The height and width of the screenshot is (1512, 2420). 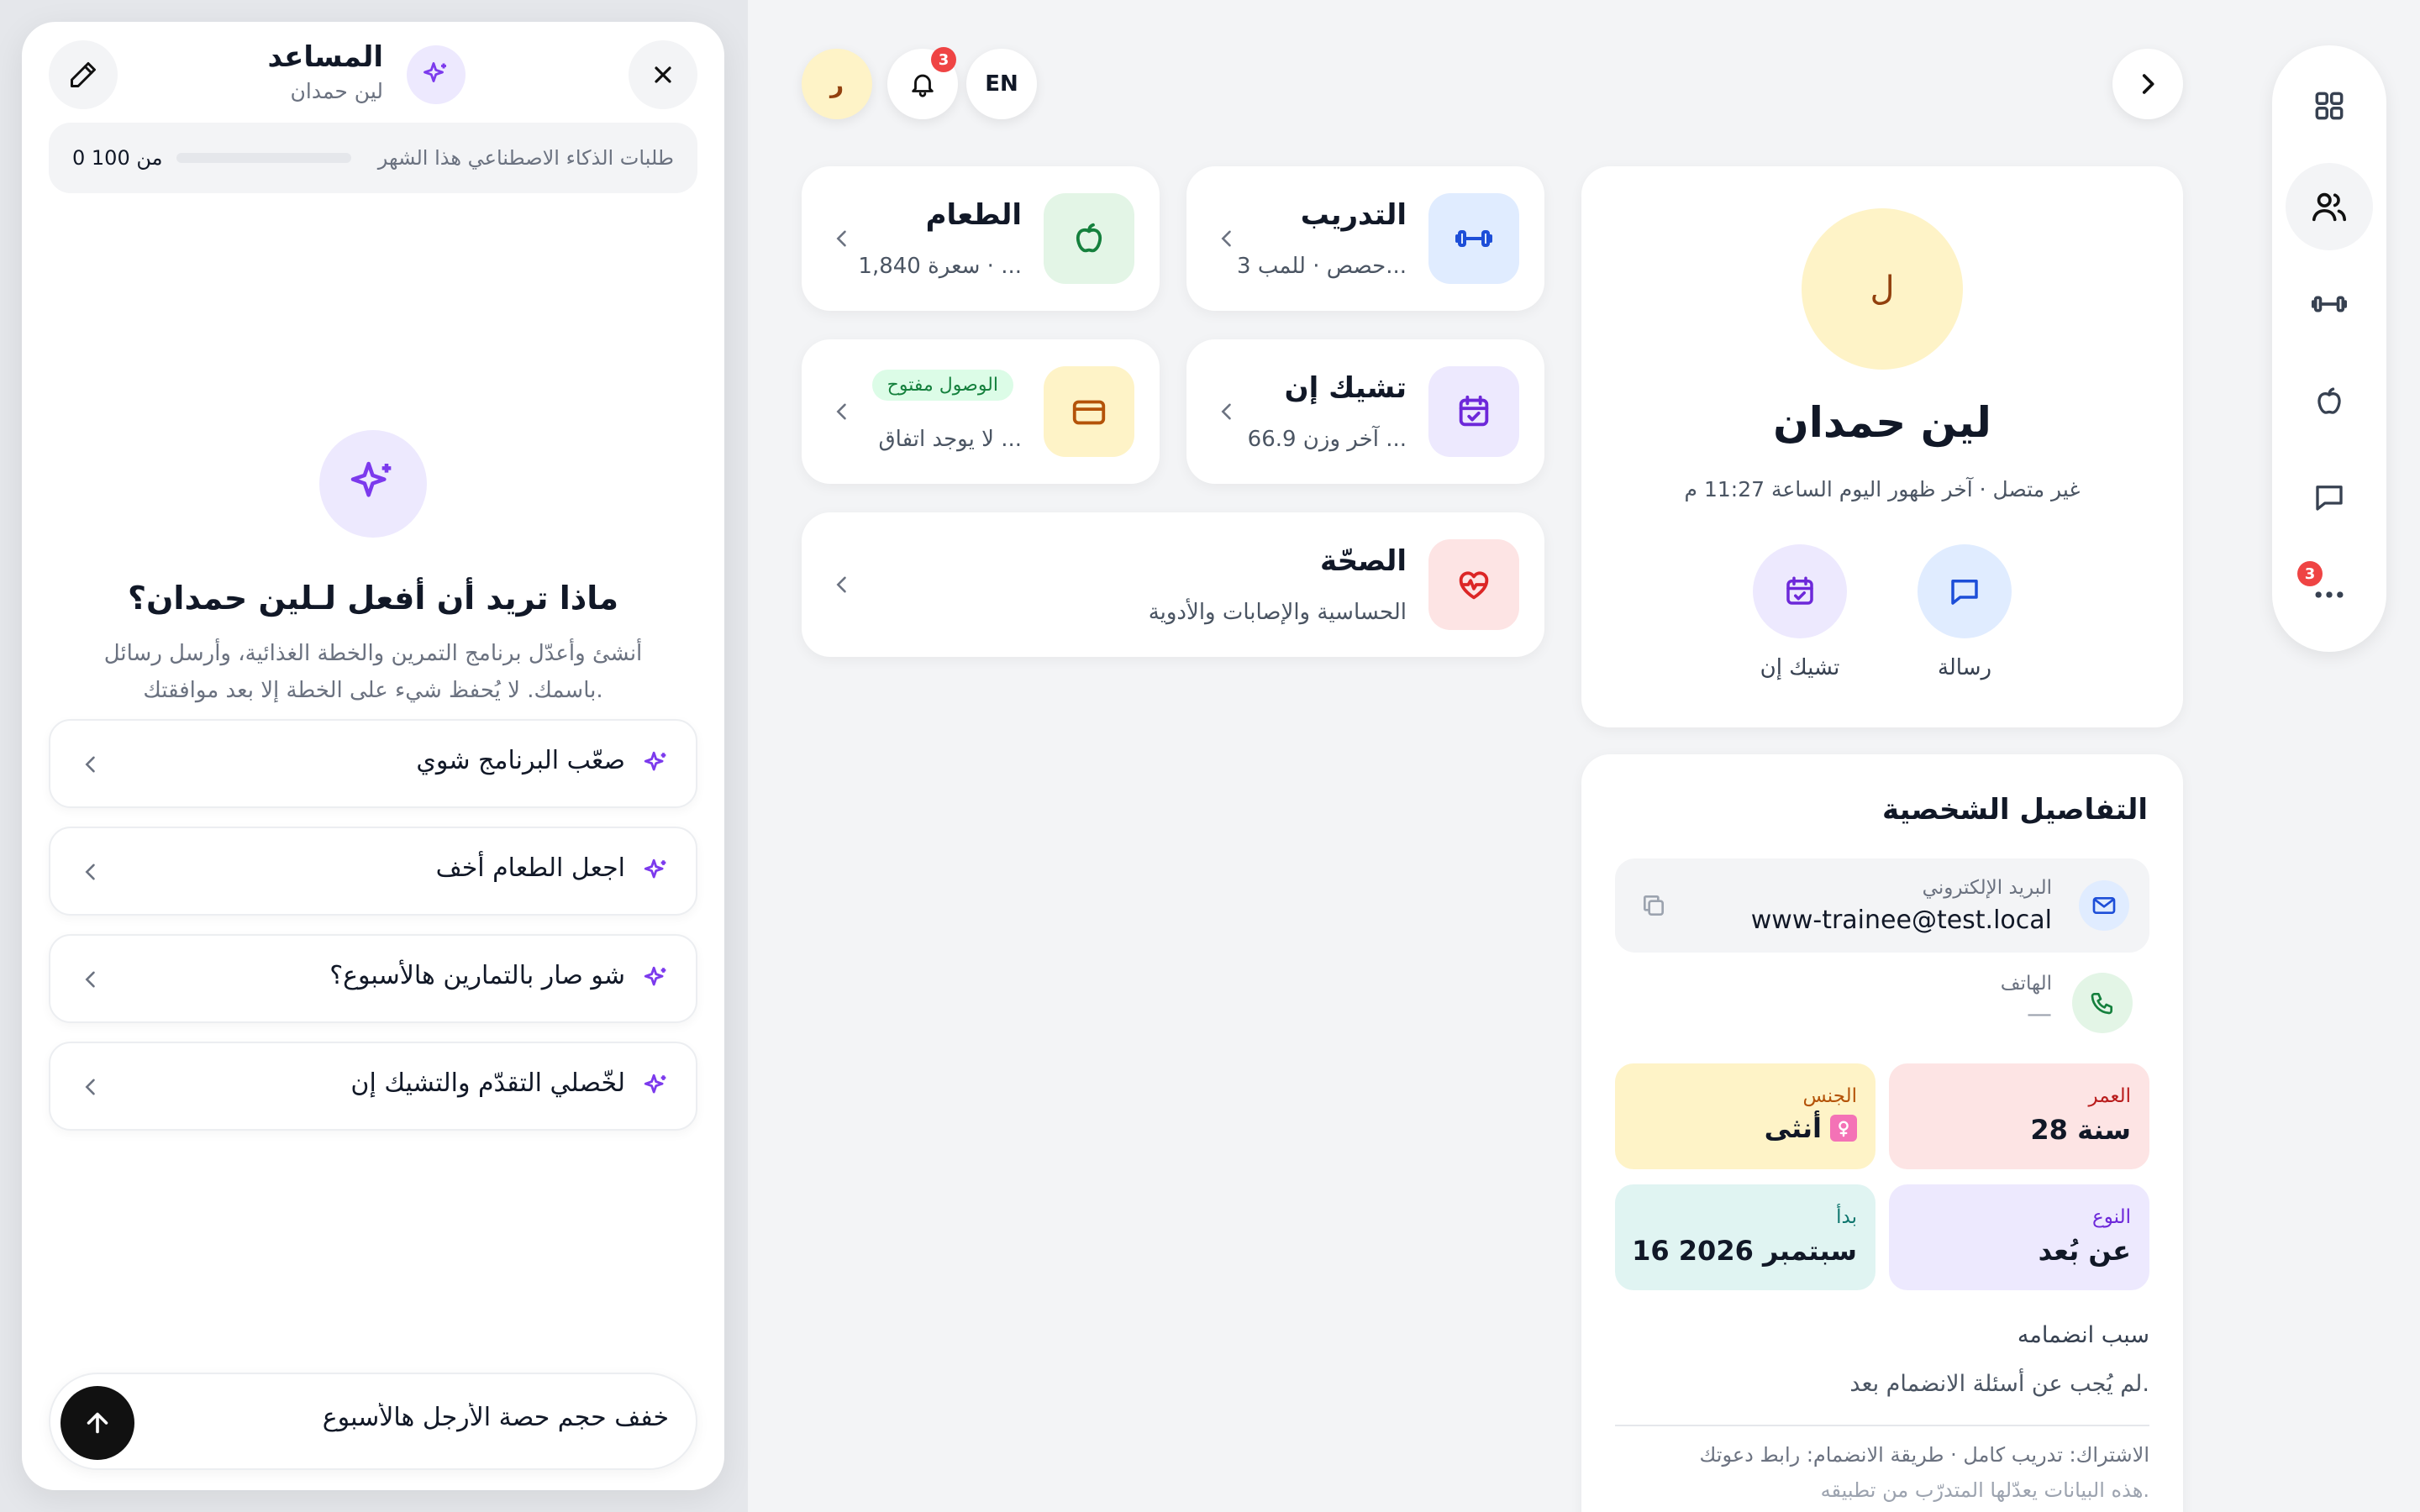 I want to click on profile-name: لين حمدان, so click(x=1882, y=422).